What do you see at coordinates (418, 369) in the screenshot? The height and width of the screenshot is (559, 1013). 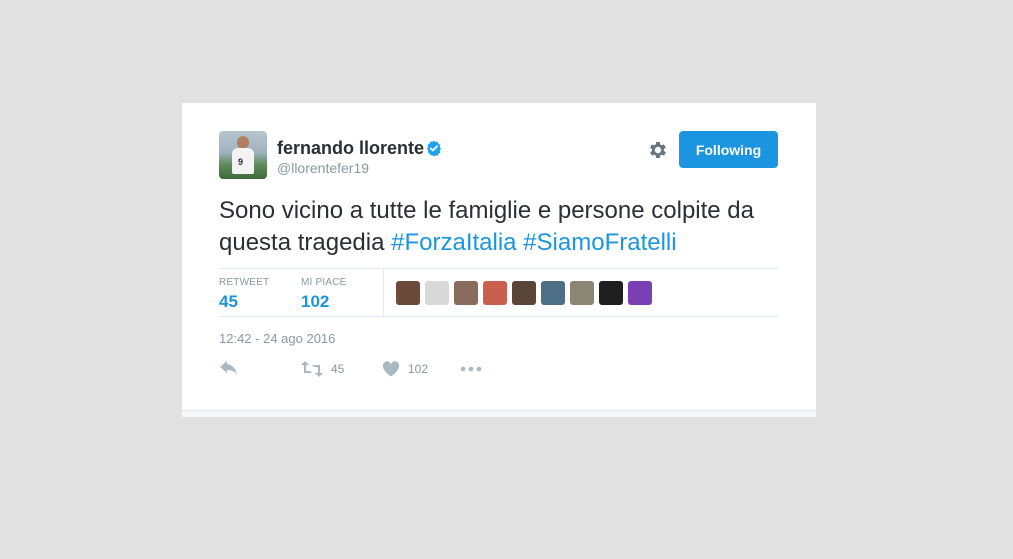 I see `like-action-count: 102` at bounding box center [418, 369].